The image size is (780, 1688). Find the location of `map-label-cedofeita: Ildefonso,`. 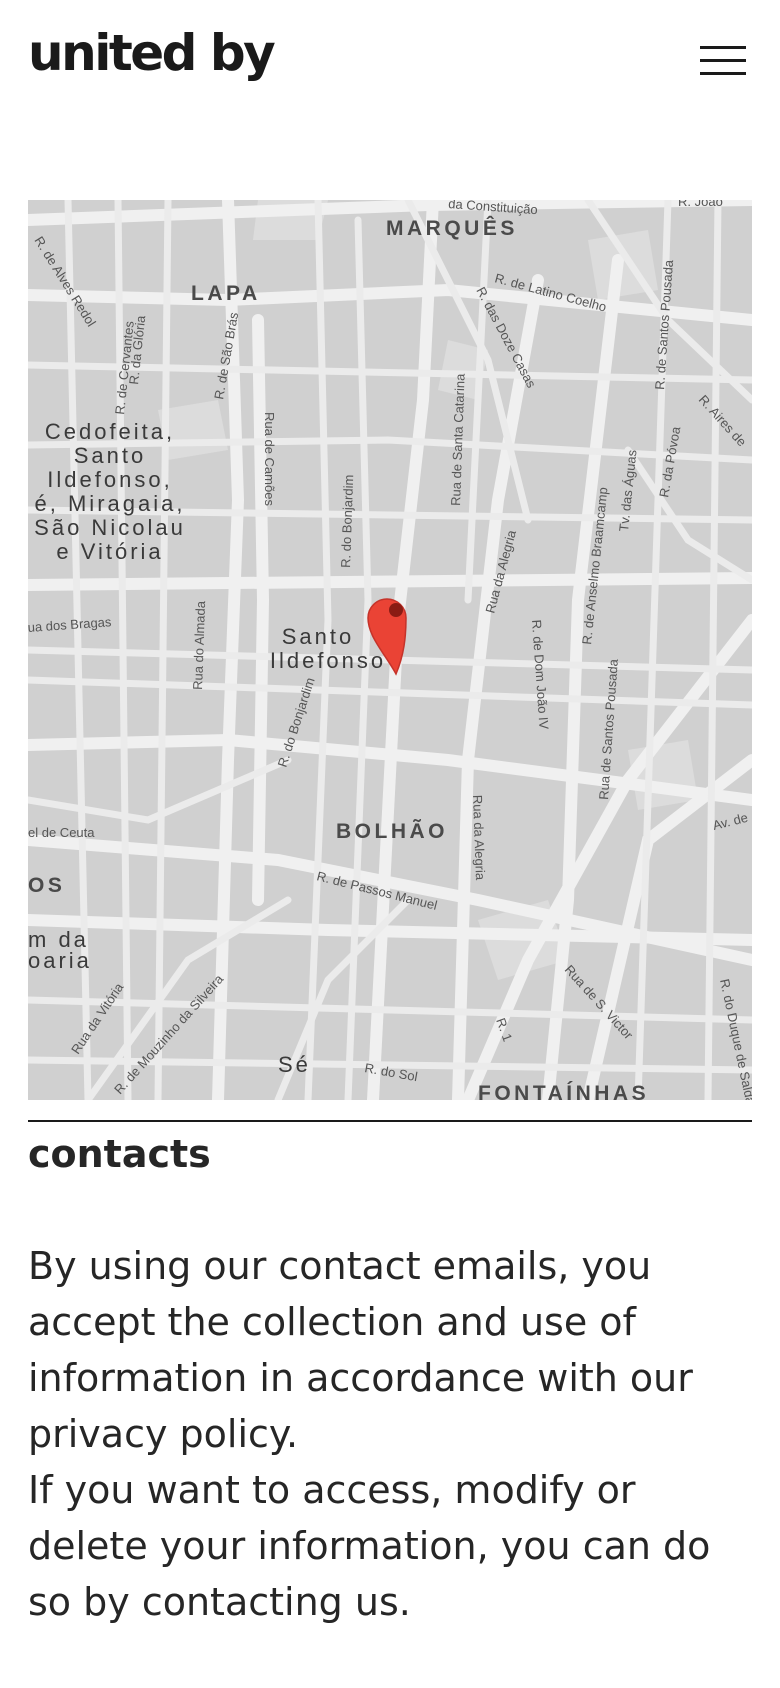

map-label-cedofeita: Ildefonso, is located at coordinates (109, 479).